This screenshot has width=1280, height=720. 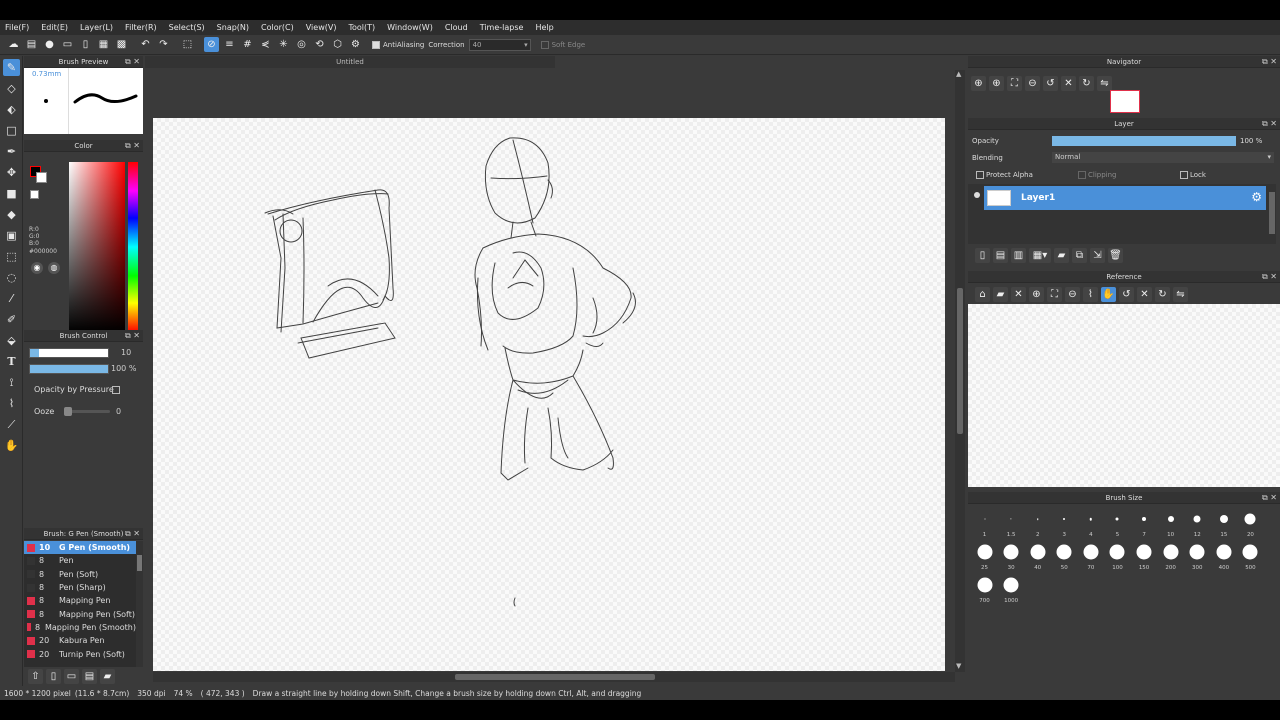 What do you see at coordinates (1104, 83) in the screenshot?
I see `flip-icon: ⇋` at bounding box center [1104, 83].